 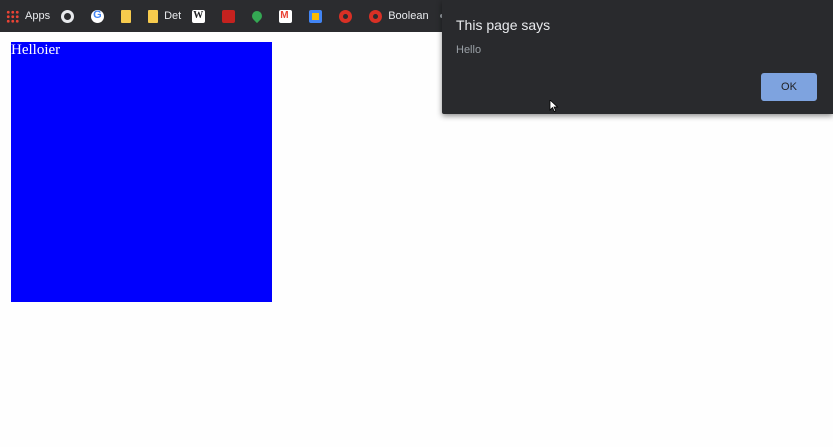 What do you see at coordinates (229, 16) in the screenshot?
I see `pdf-icon` at bounding box center [229, 16].